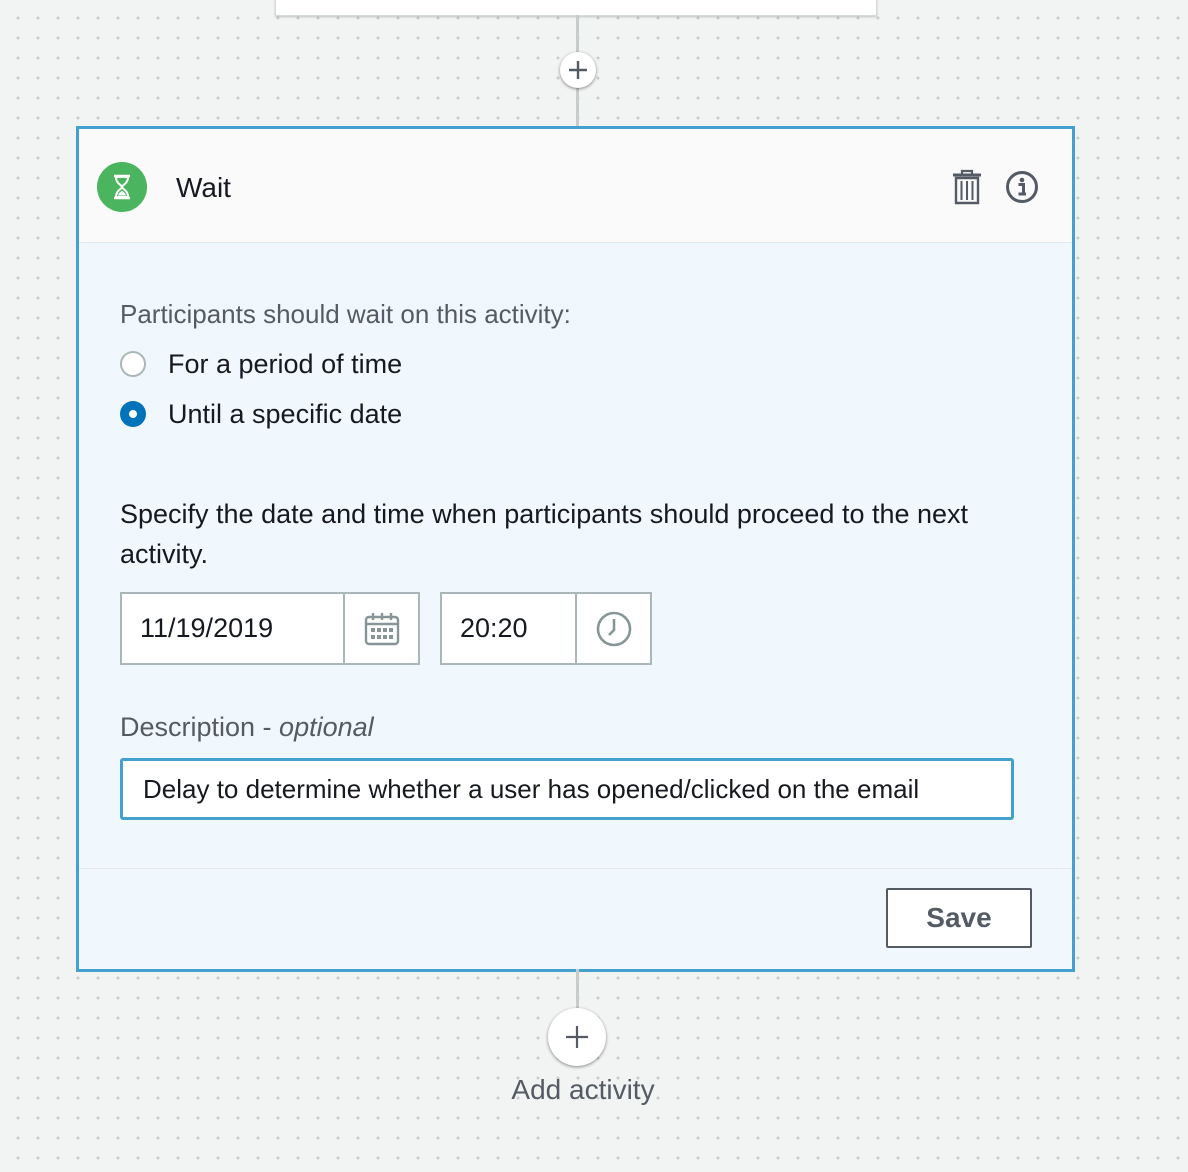  I want to click on add-activity-label: Add activity, so click(583, 1090).